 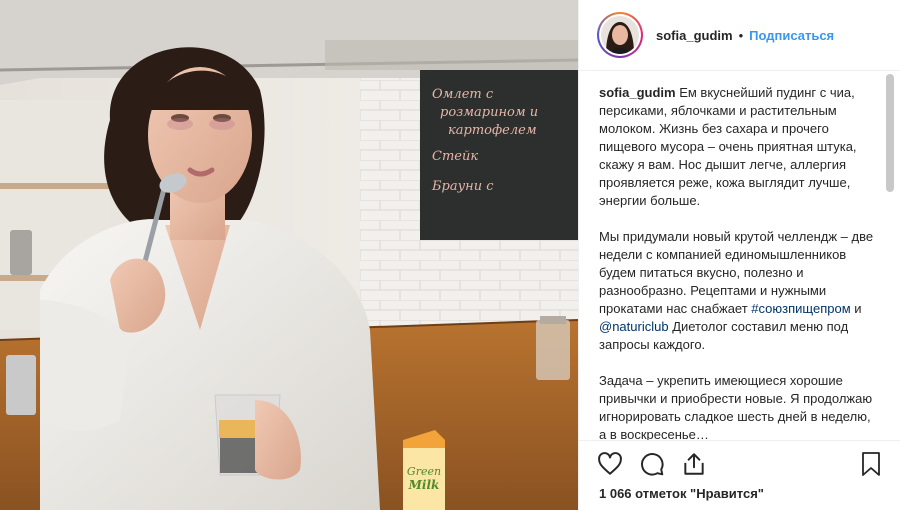 What do you see at coordinates (856, 308) in the screenshot?
I see `caption-and: и` at bounding box center [856, 308].